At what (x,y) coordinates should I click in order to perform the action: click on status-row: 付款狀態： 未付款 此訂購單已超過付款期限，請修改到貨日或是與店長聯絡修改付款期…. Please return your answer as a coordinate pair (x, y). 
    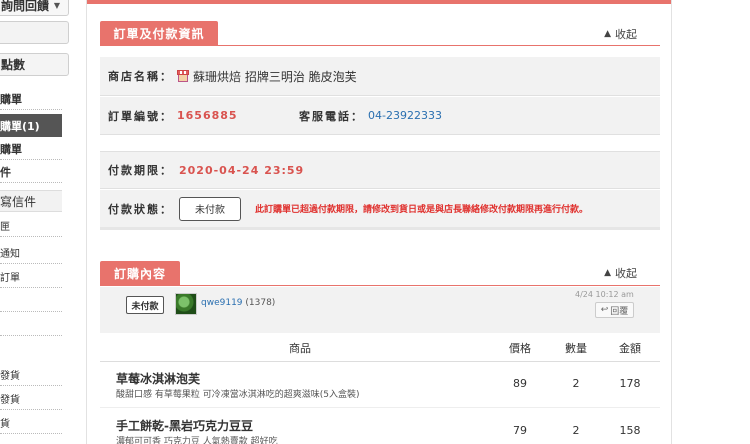
    Looking at the image, I should click on (380, 210).